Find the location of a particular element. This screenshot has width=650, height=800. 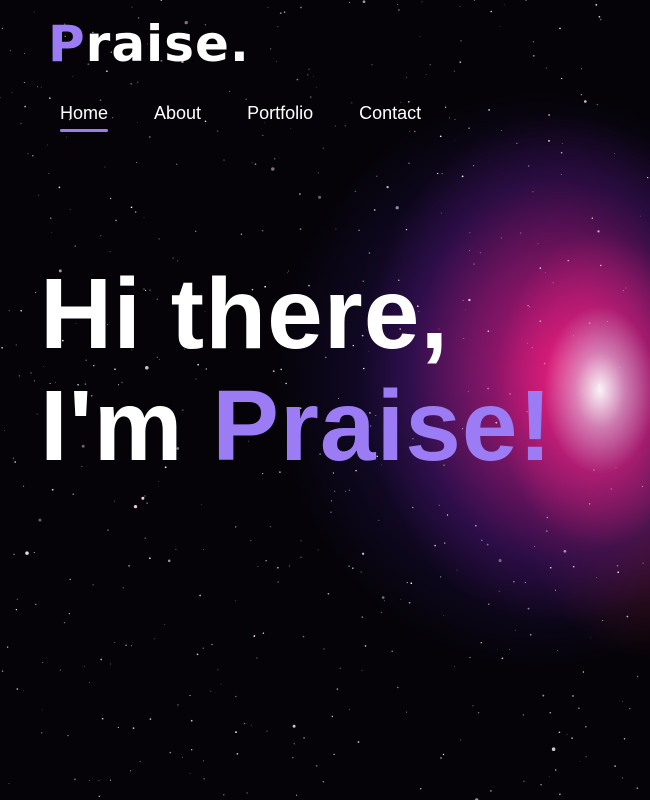

nav-link-portfolio: Portfolio is located at coordinates (280, 116).